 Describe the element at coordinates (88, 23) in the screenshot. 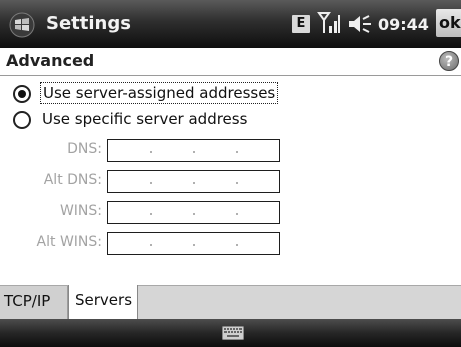

I see `app-title: Settings` at that location.